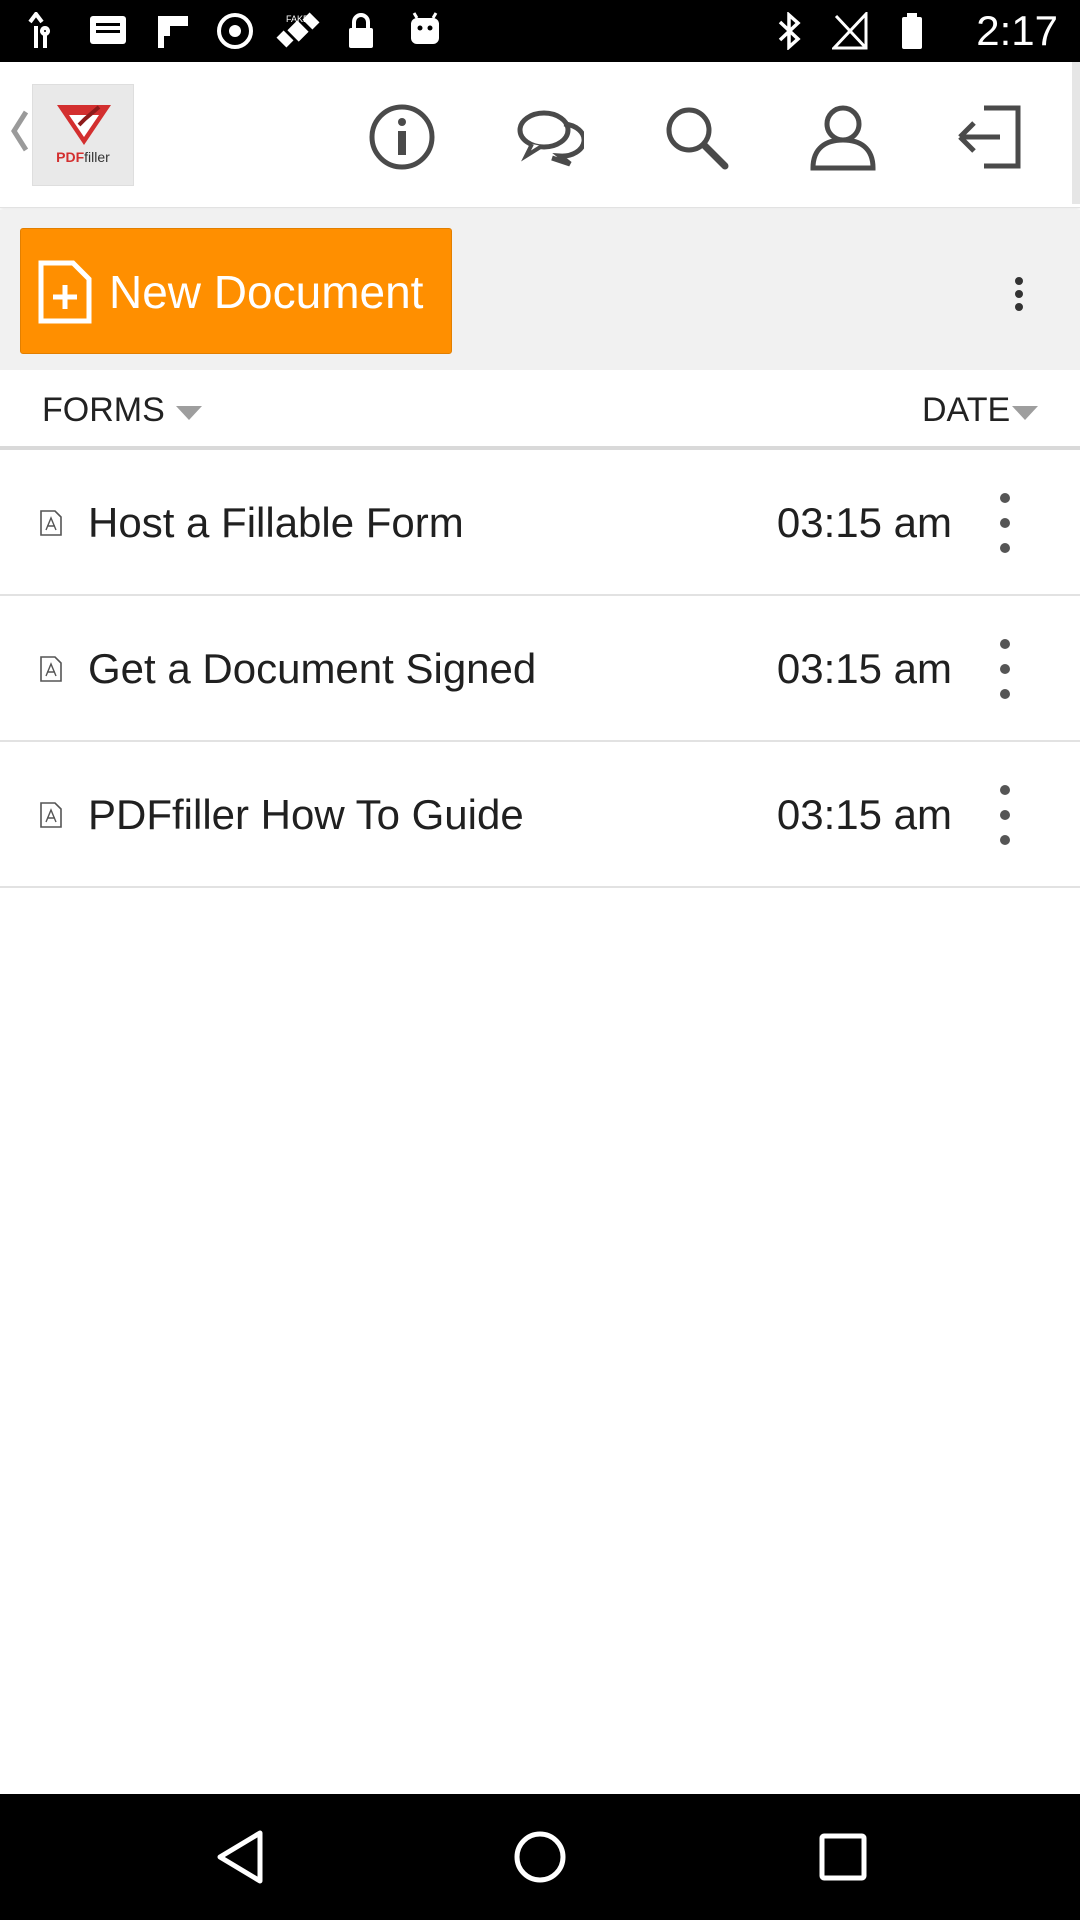  What do you see at coordinates (83, 157) in the screenshot?
I see `logo-text: PDFfiller` at bounding box center [83, 157].